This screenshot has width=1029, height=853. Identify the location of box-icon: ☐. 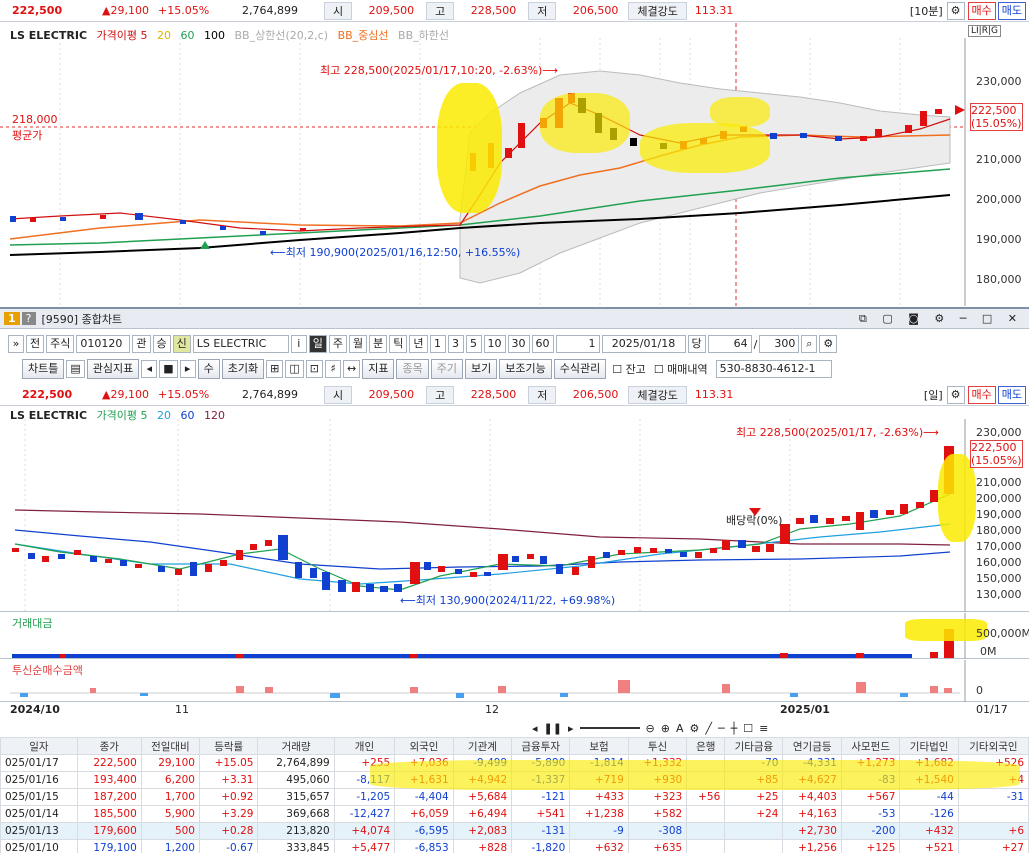
(748, 728).